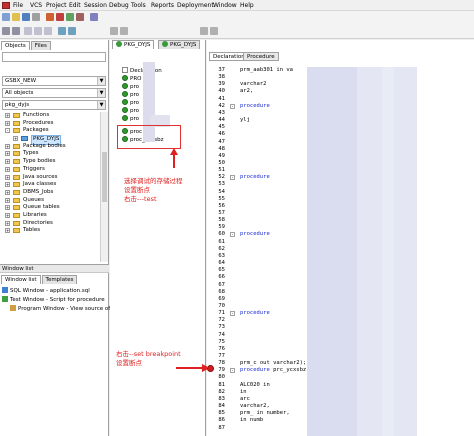 This screenshot has width=474, height=436. I want to click on connection-select: GSBX_NEW ▼, so click(54, 81).